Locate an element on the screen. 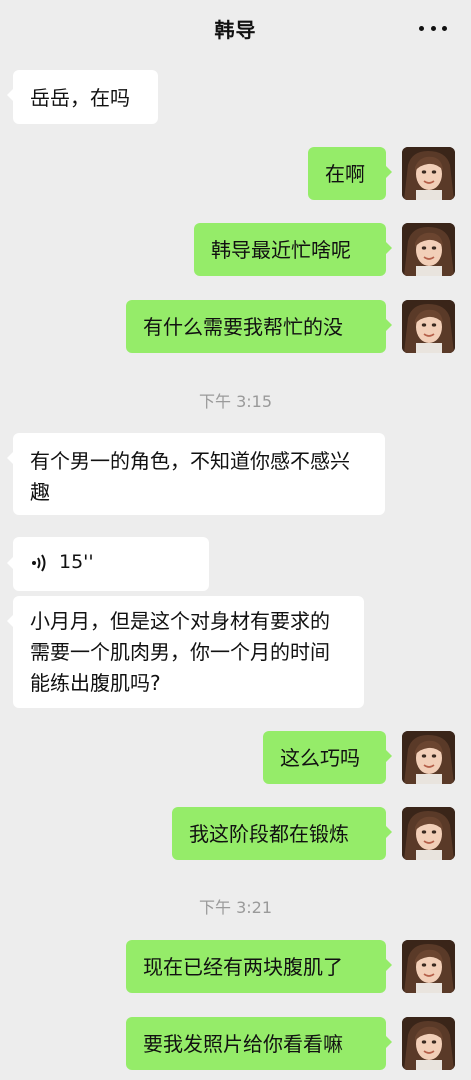  outgoing-message: 这么巧吗 is located at coordinates (327, 757).